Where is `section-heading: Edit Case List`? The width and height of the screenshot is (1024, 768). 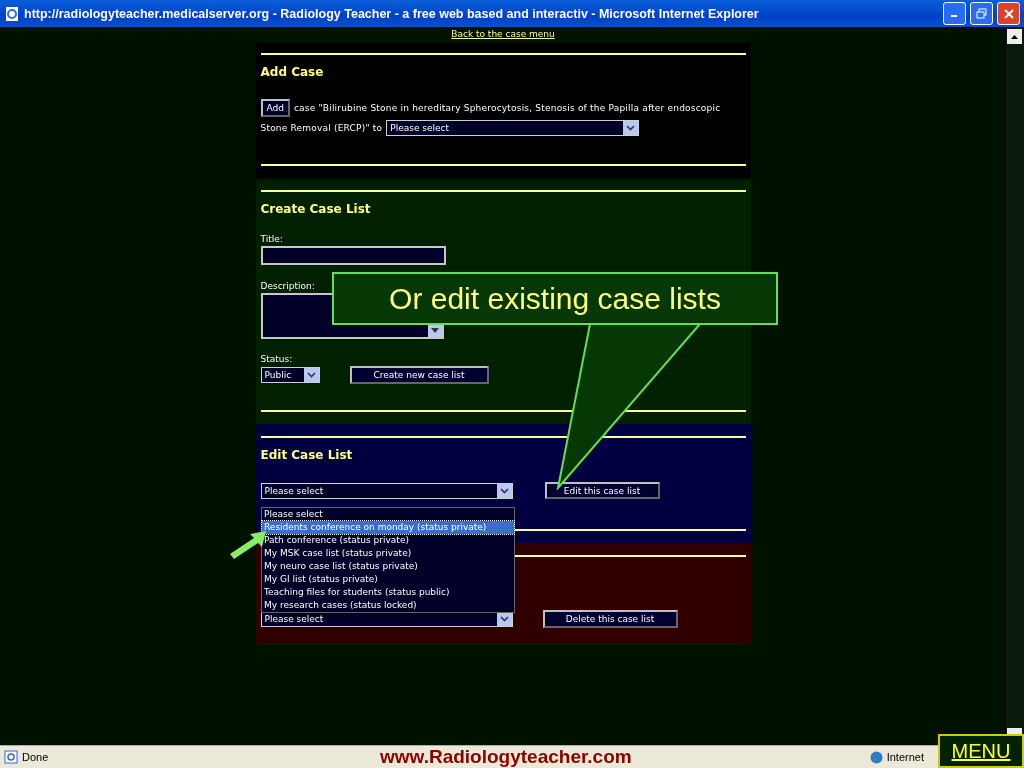 section-heading: Edit Case List is located at coordinates (307, 455).